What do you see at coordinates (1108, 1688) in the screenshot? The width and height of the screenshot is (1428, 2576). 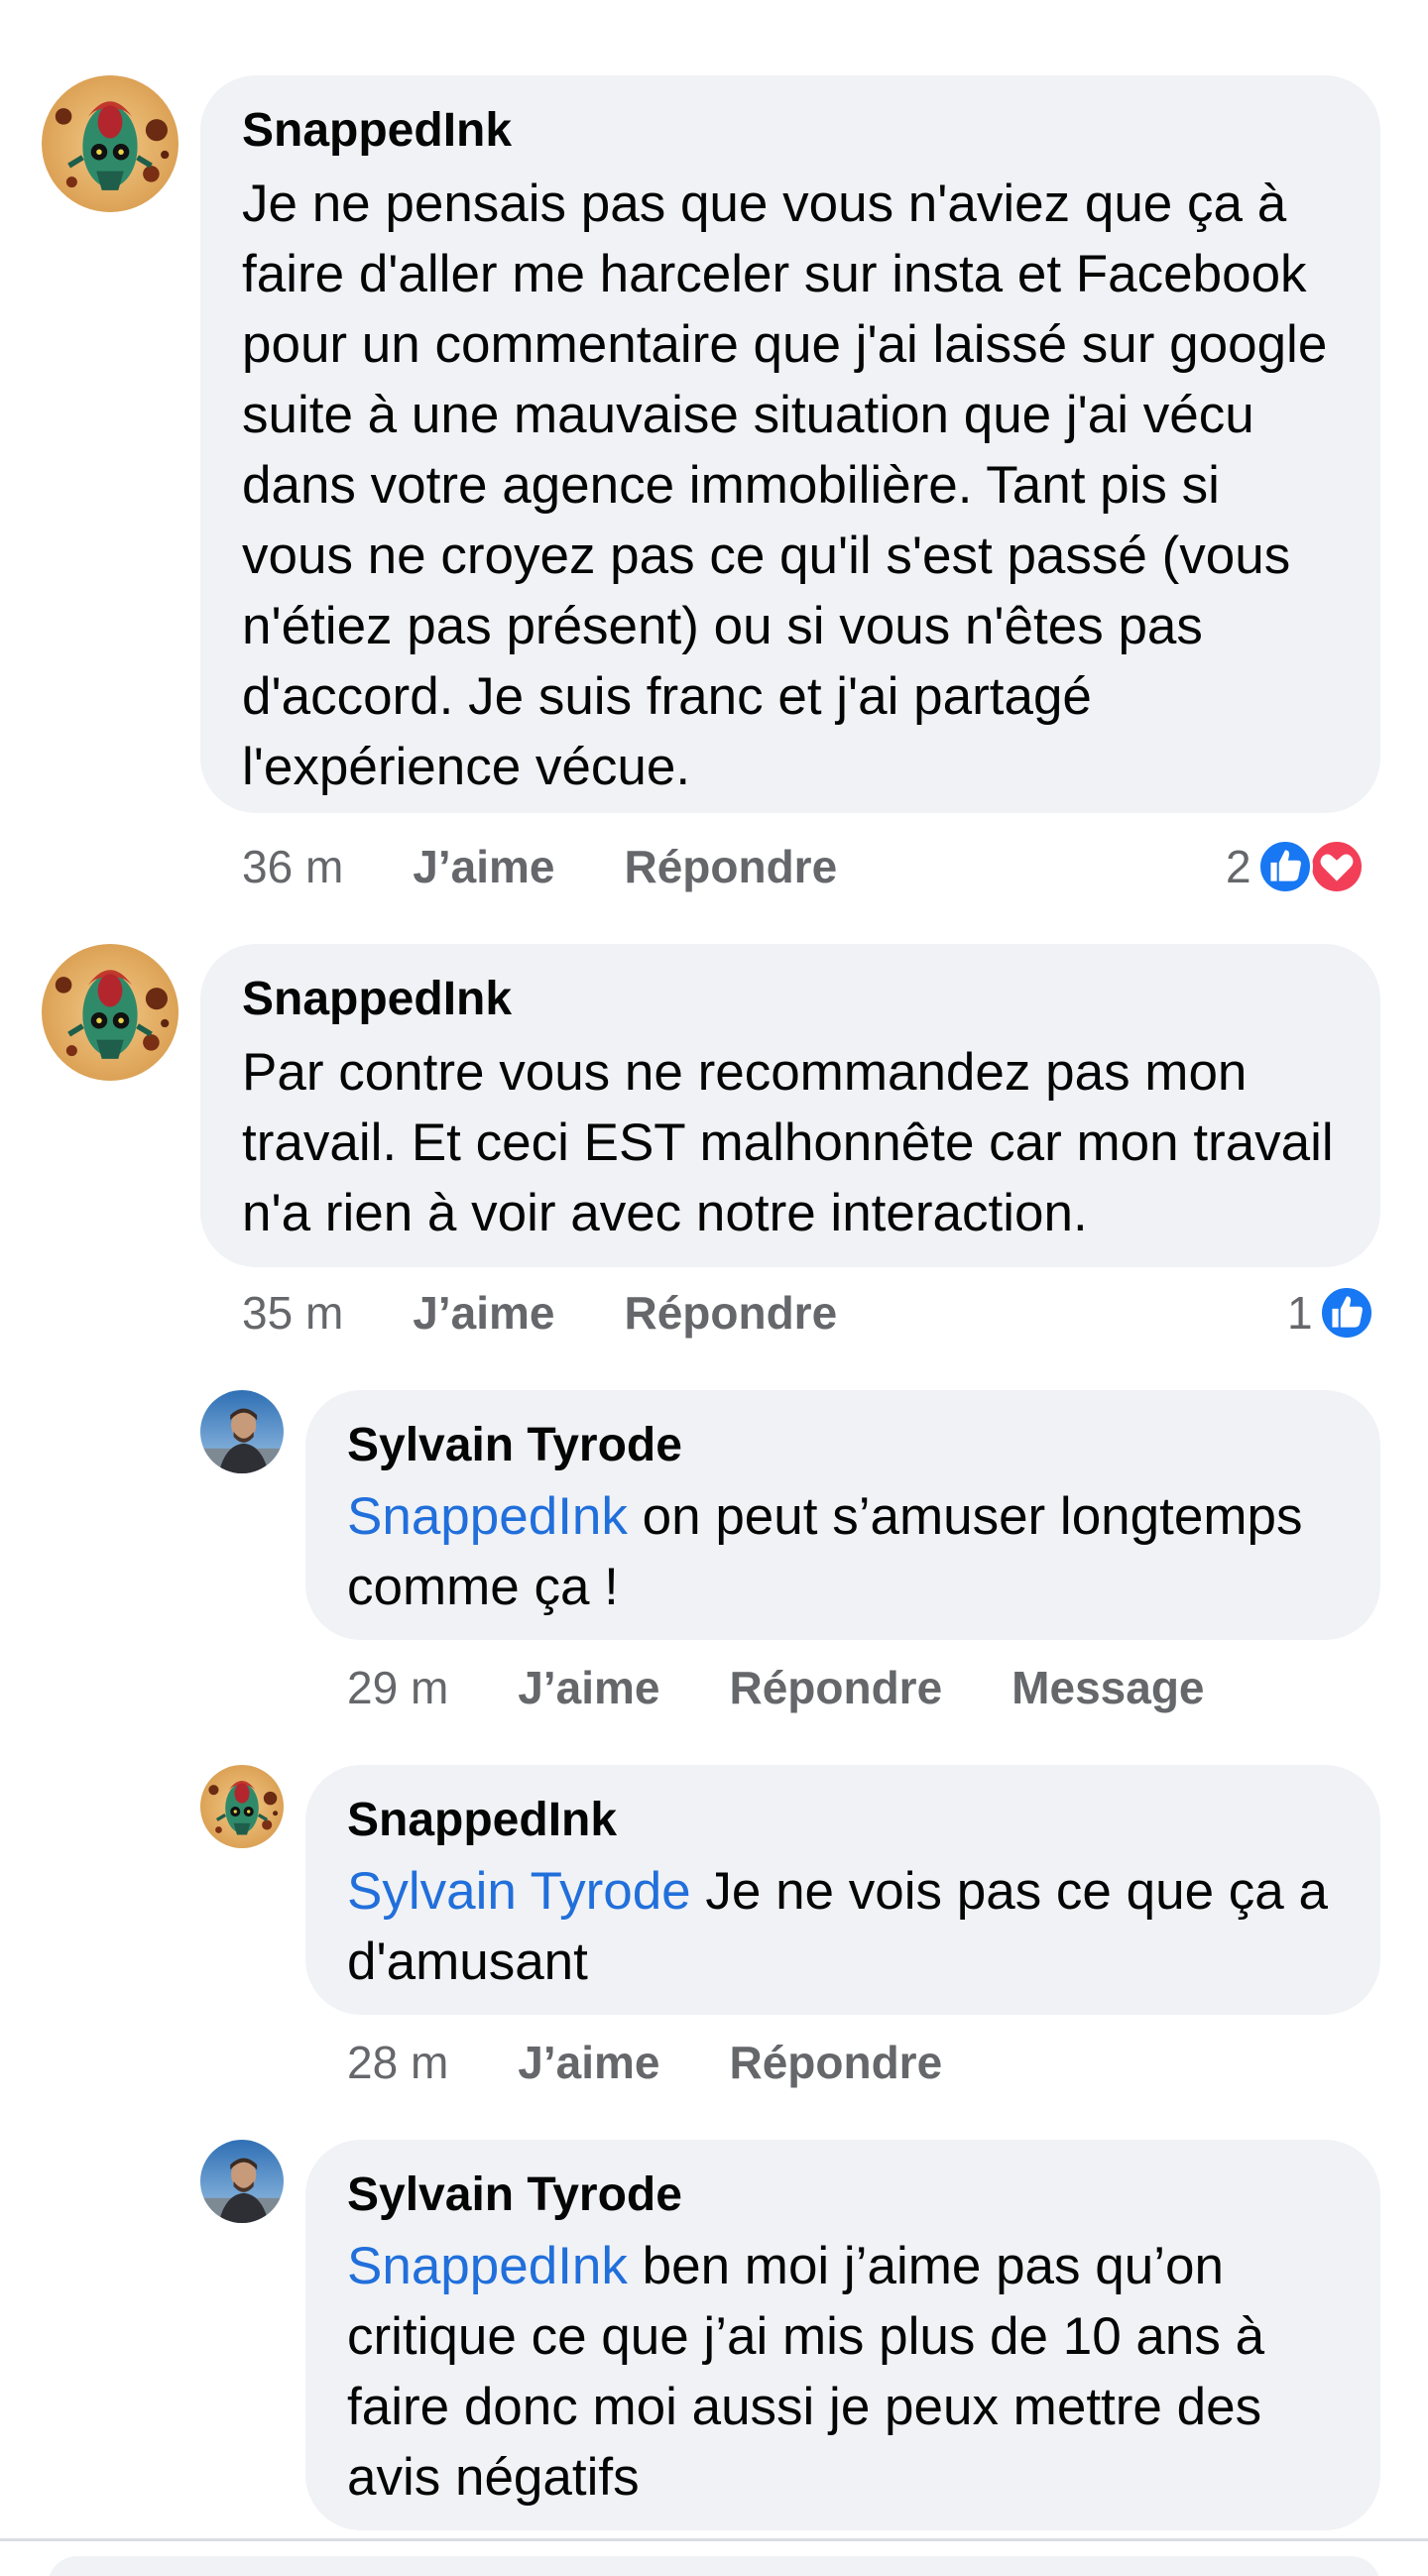 I see `message-link: Message` at bounding box center [1108, 1688].